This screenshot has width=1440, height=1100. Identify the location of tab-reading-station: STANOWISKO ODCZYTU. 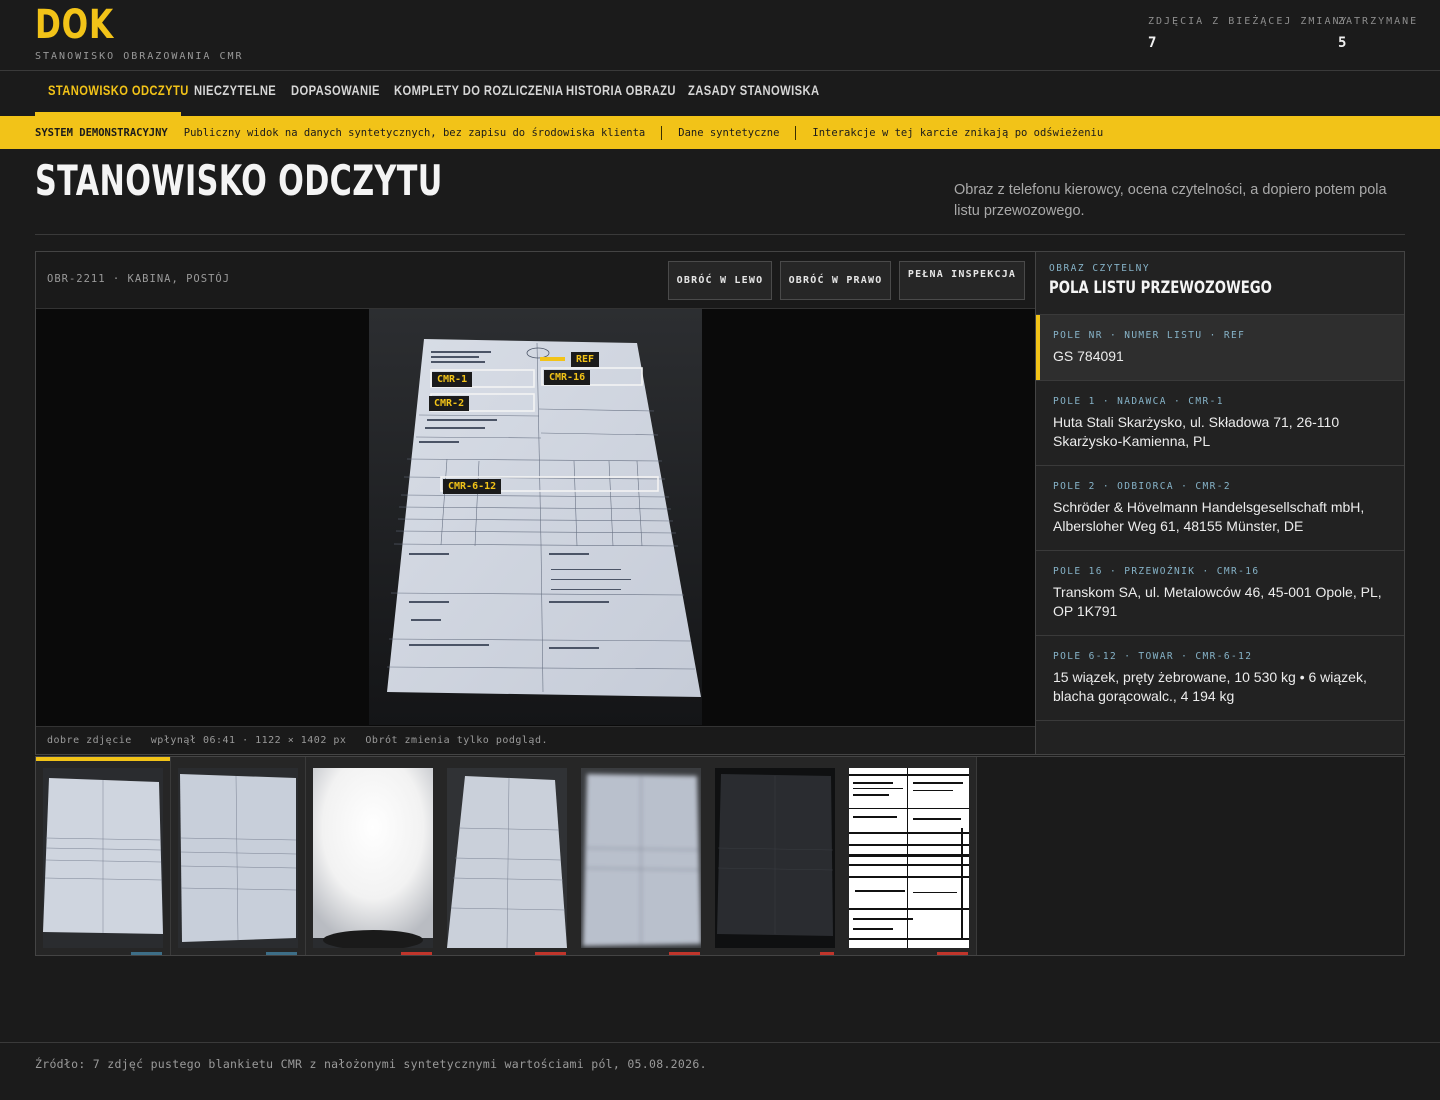
(111, 93).